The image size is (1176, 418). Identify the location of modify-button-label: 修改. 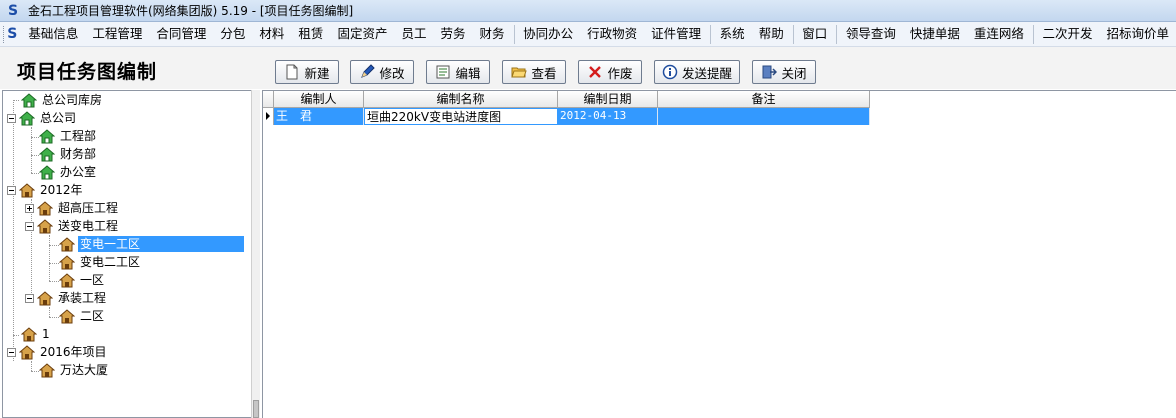
(392, 73).